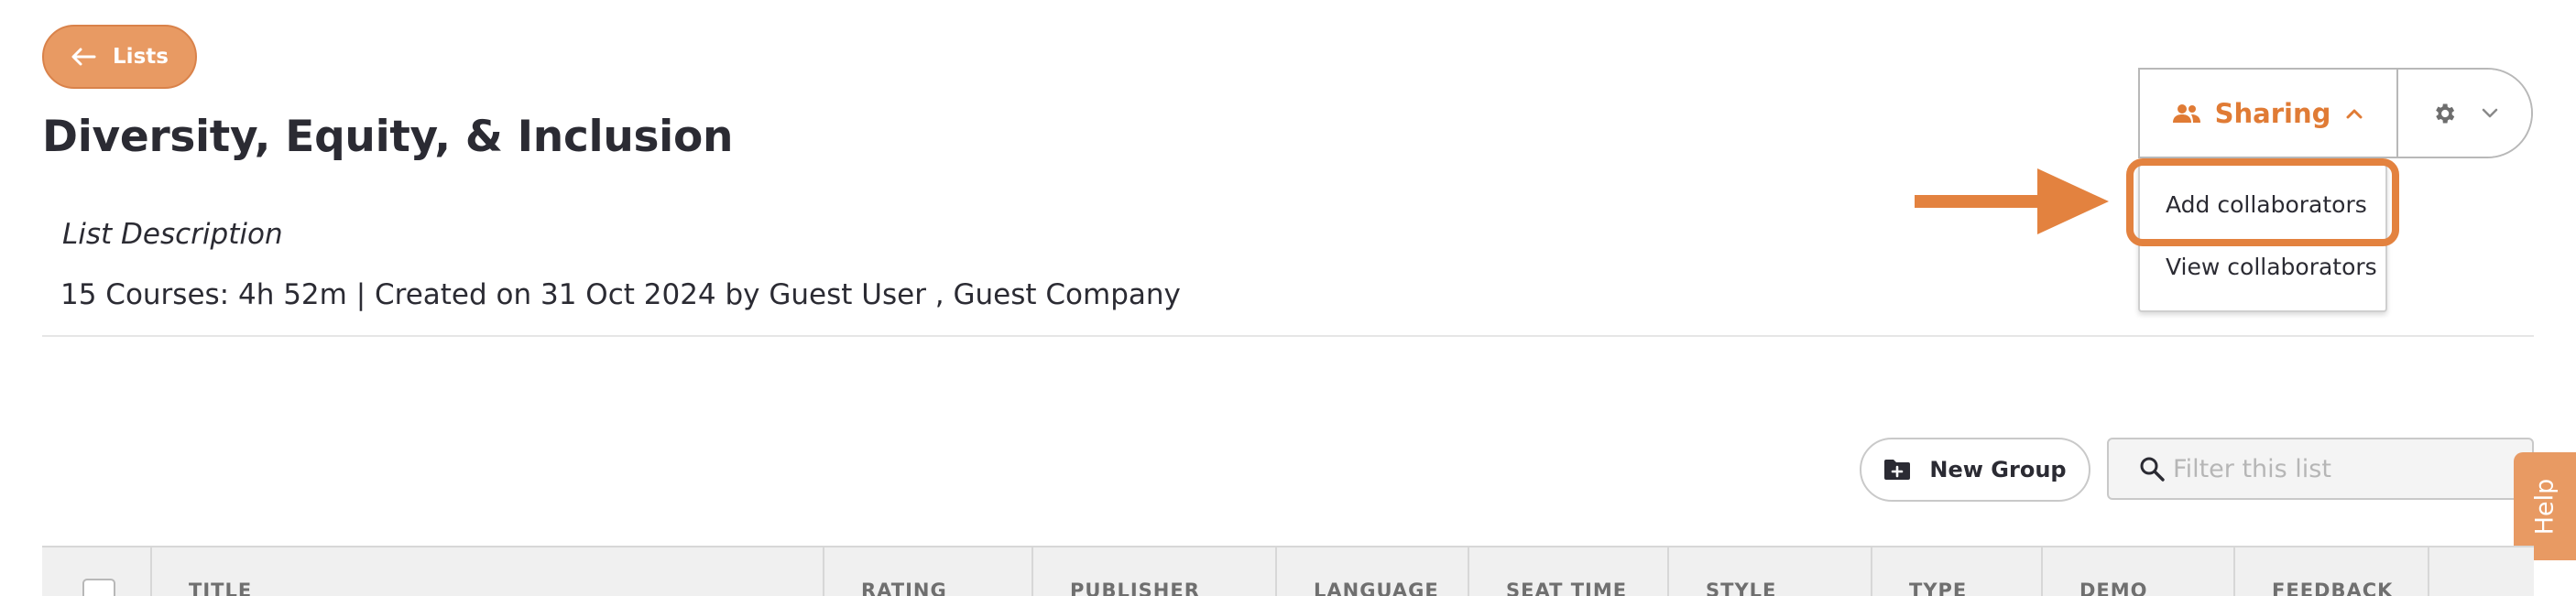 This screenshot has width=2576, height=596. I want to click on new-group-button: New Group, so click(1975, 470).